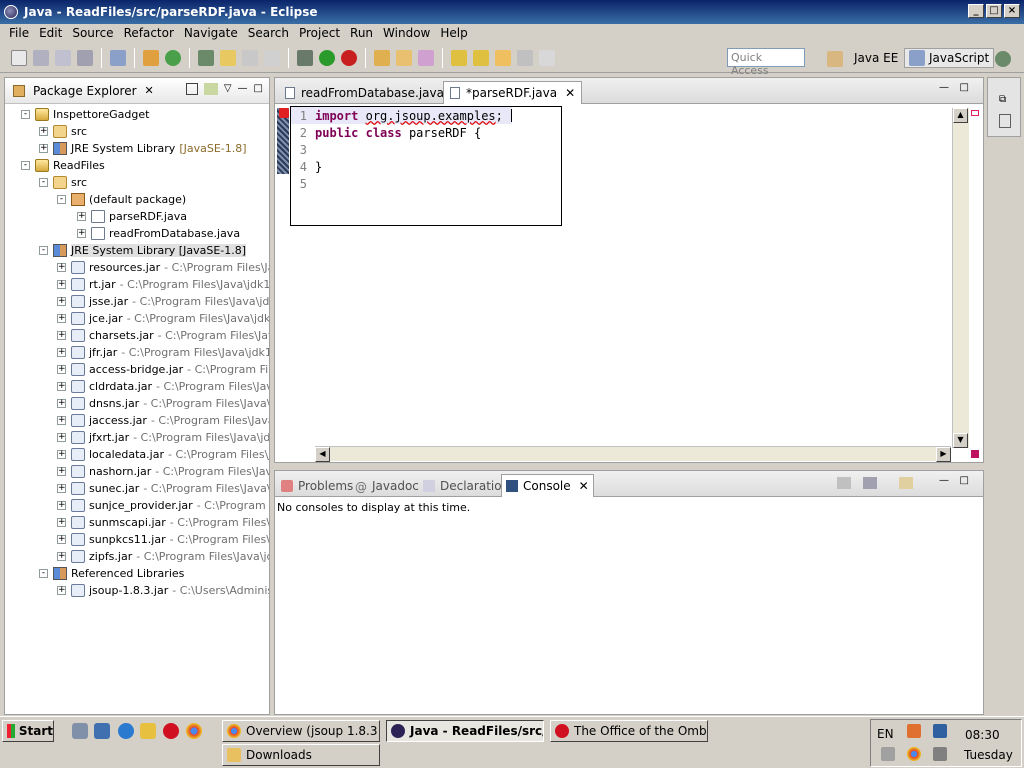 The width and height of the screenshot is (1024, 768). Describe the element at coordinates (137, 91) in the screenshot. I see `package-explorer-tab: Package Explorer ✕ ▽ — □` at that location.